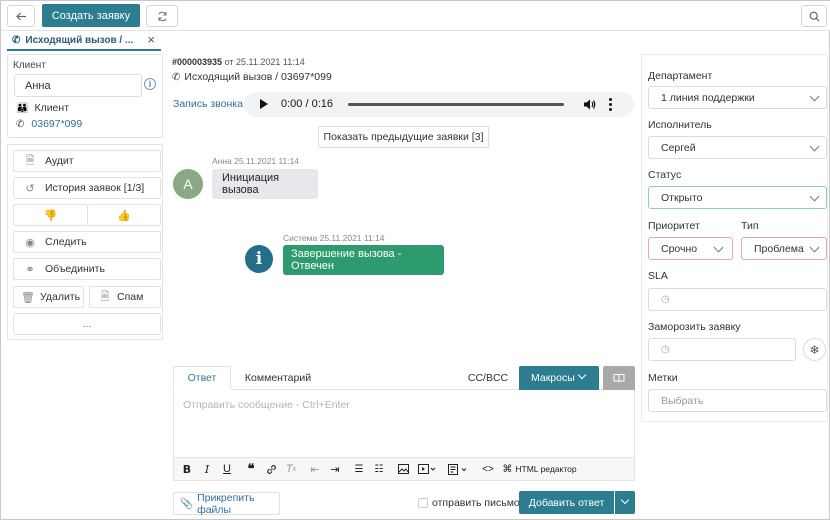  What do you see at coordinates (619, 378) in the screenshot?
I see `knowledge-base-button` at bounding box center [619, 378].